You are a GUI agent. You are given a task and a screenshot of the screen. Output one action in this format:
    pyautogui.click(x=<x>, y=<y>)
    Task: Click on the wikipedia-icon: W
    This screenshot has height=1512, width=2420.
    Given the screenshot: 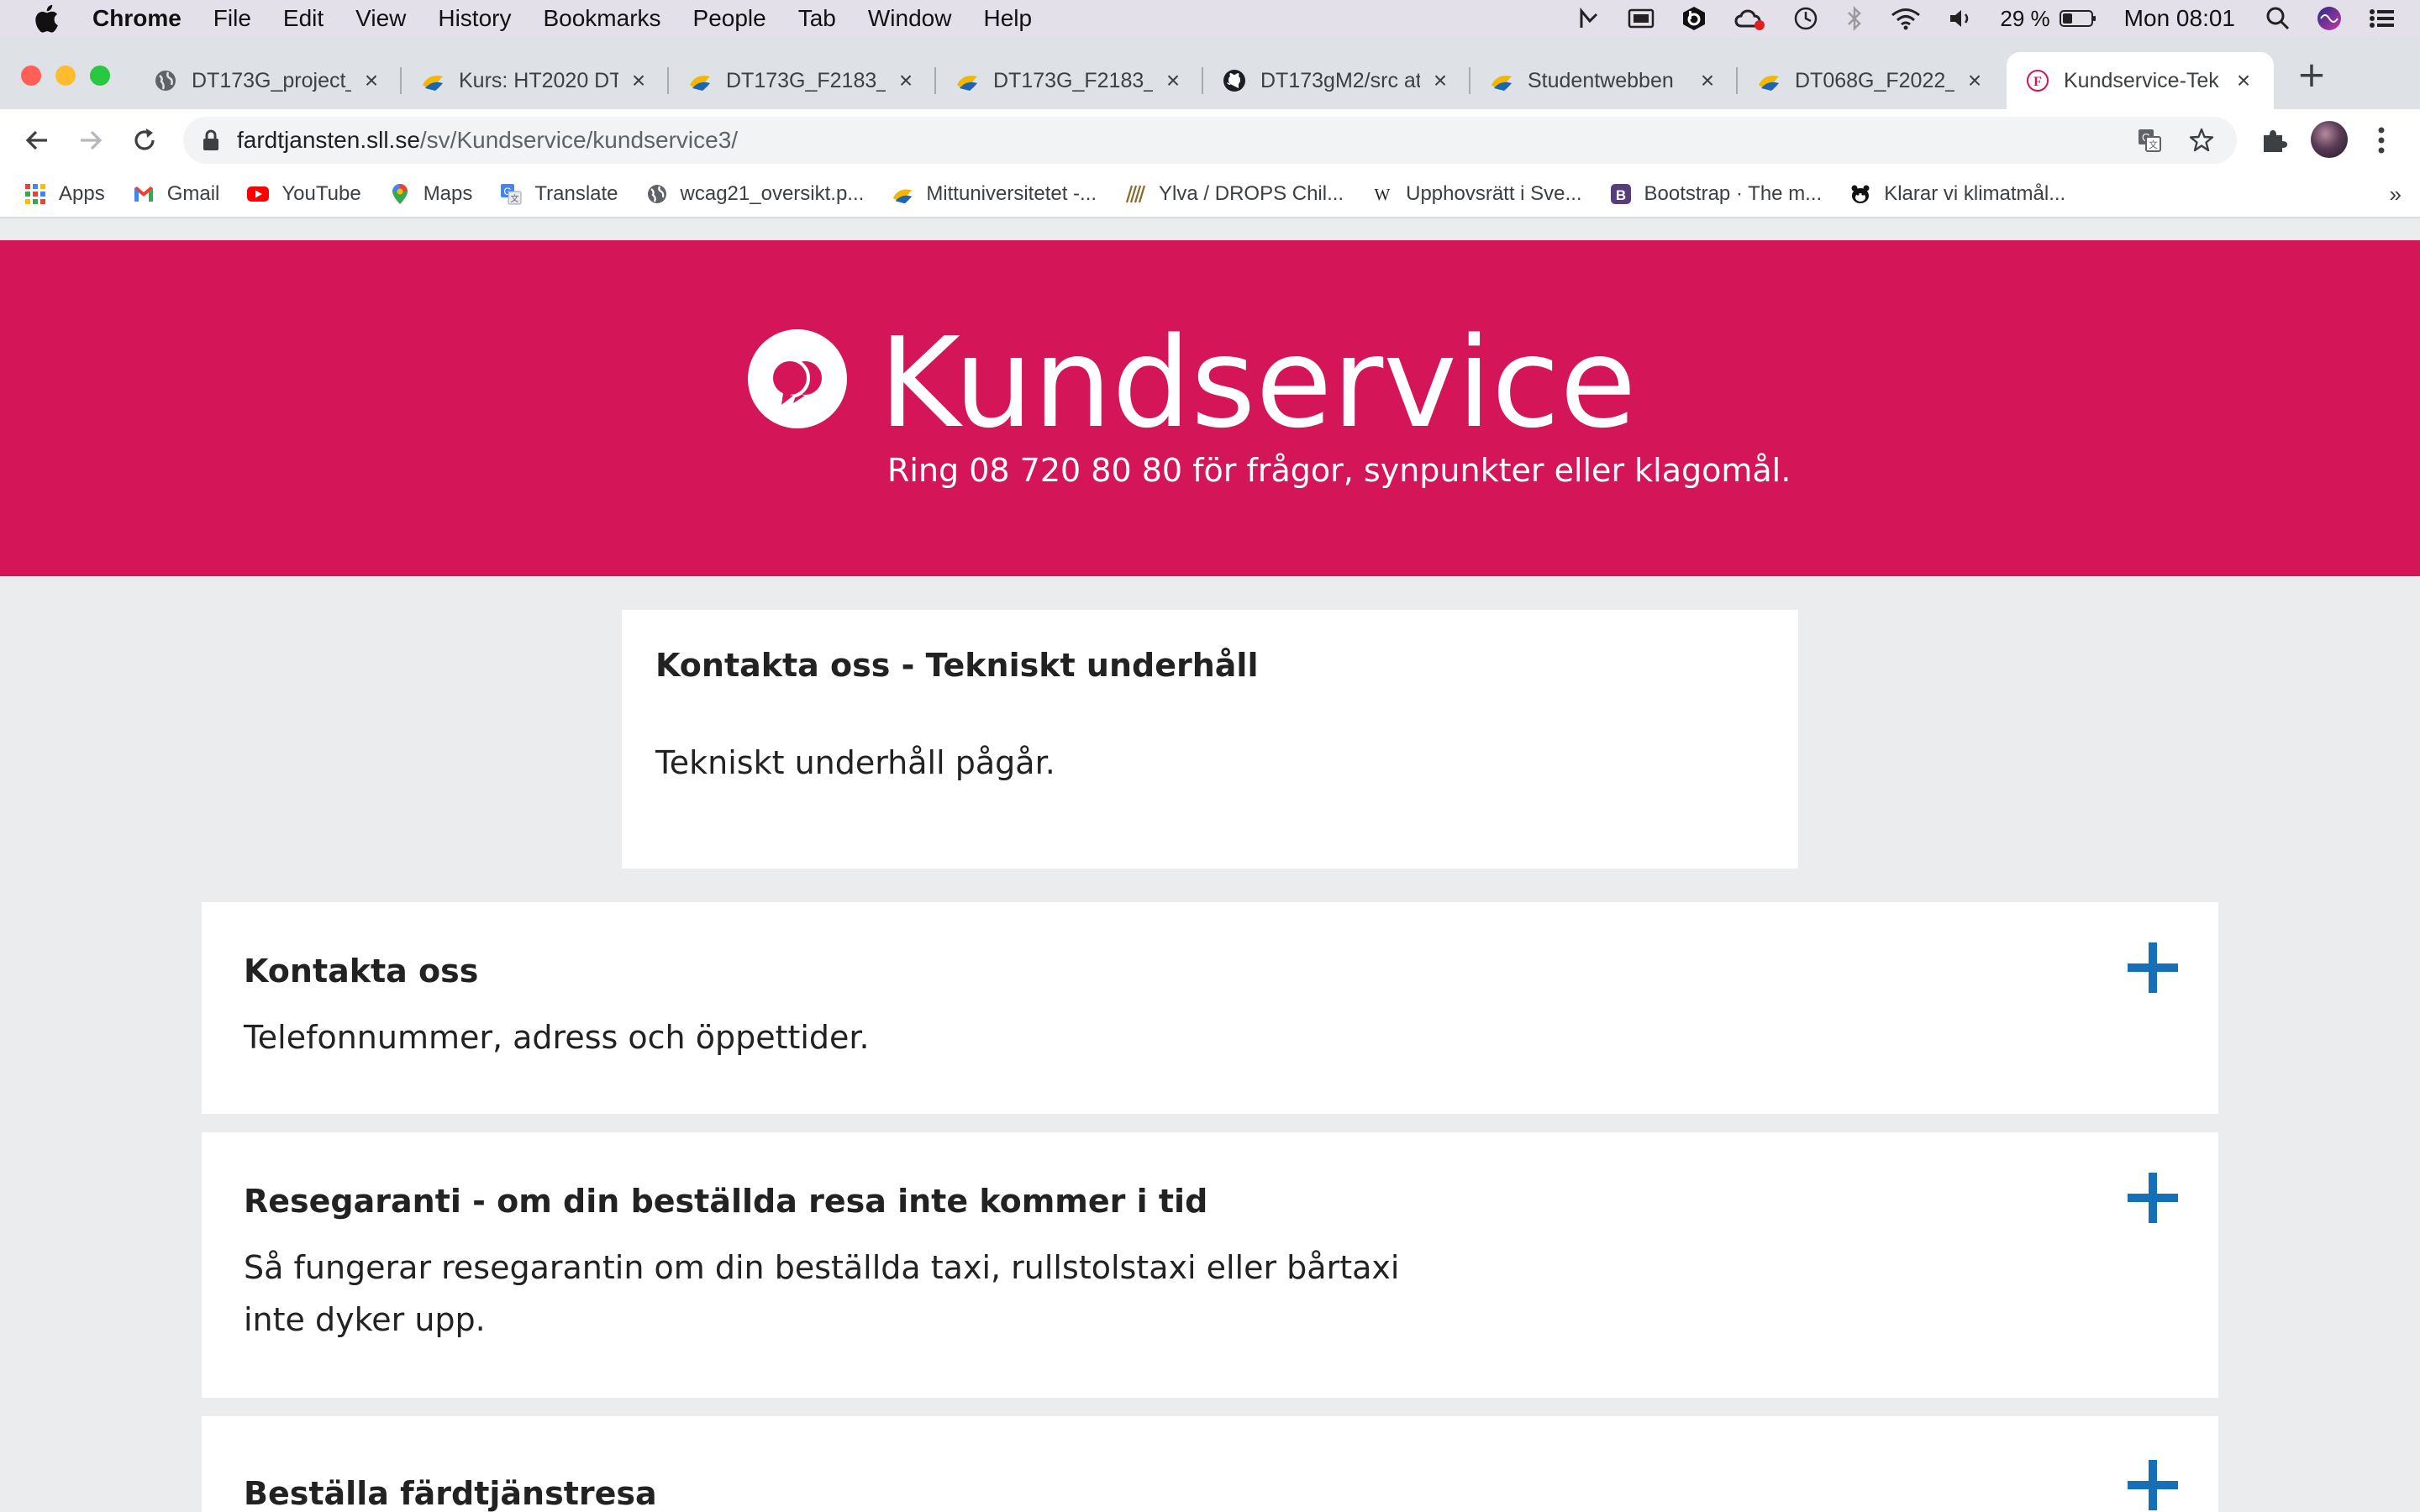 What is the action you would take?
    pyautogui.click(x=1383, y=195)
    